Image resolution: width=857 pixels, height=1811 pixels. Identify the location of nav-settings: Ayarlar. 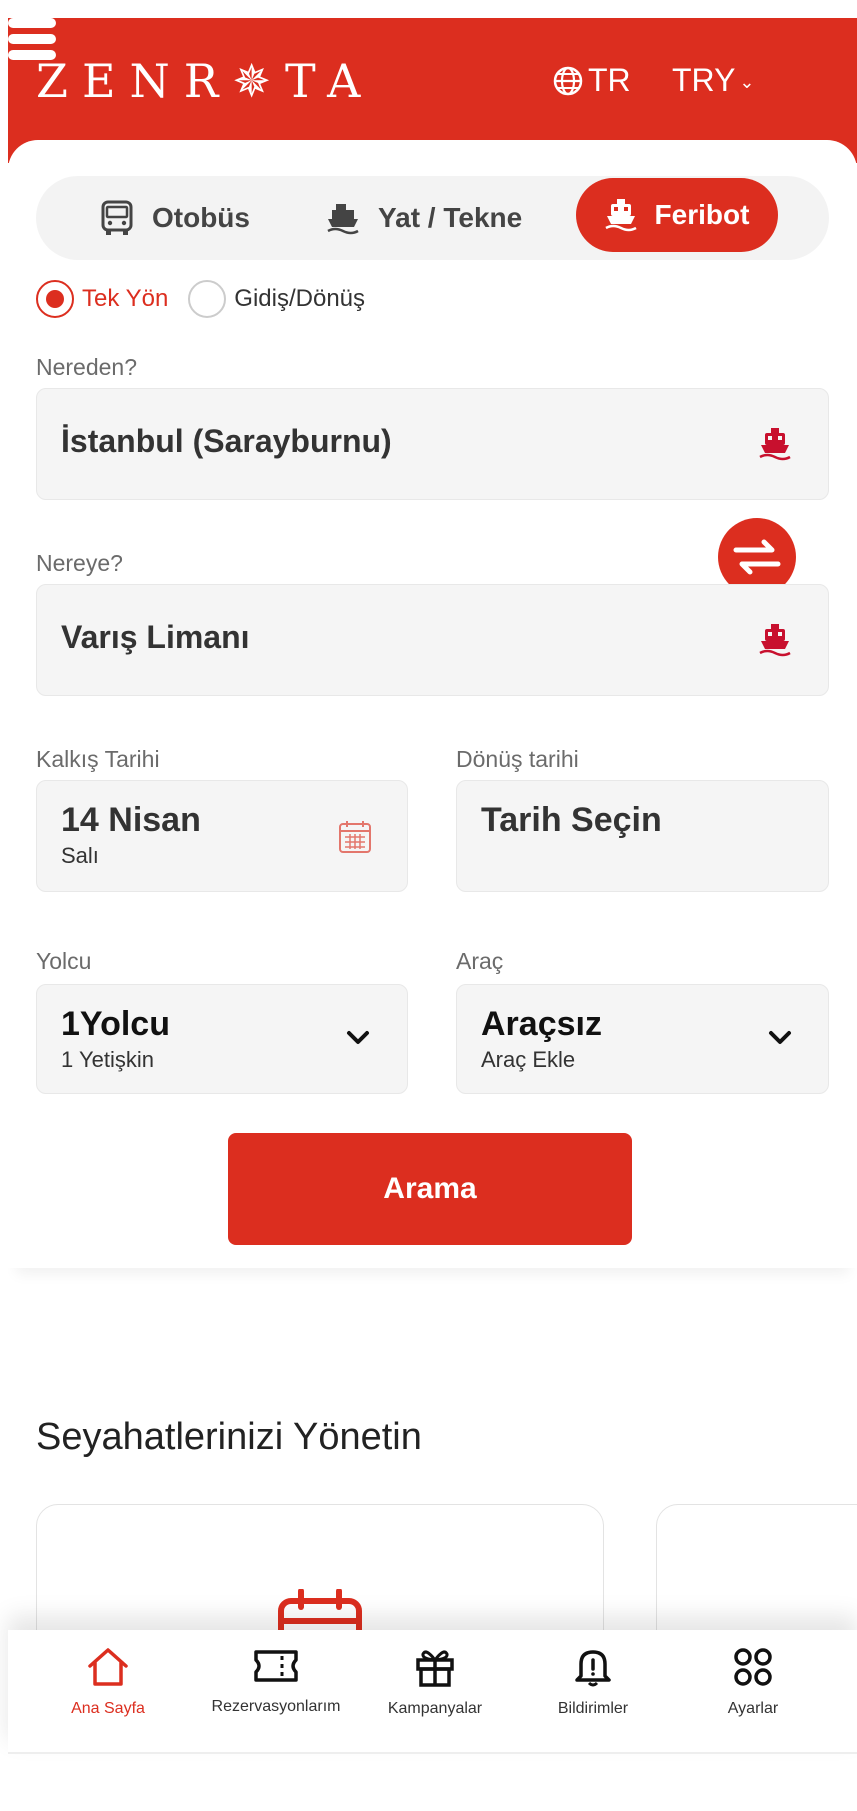
(753, 1692).